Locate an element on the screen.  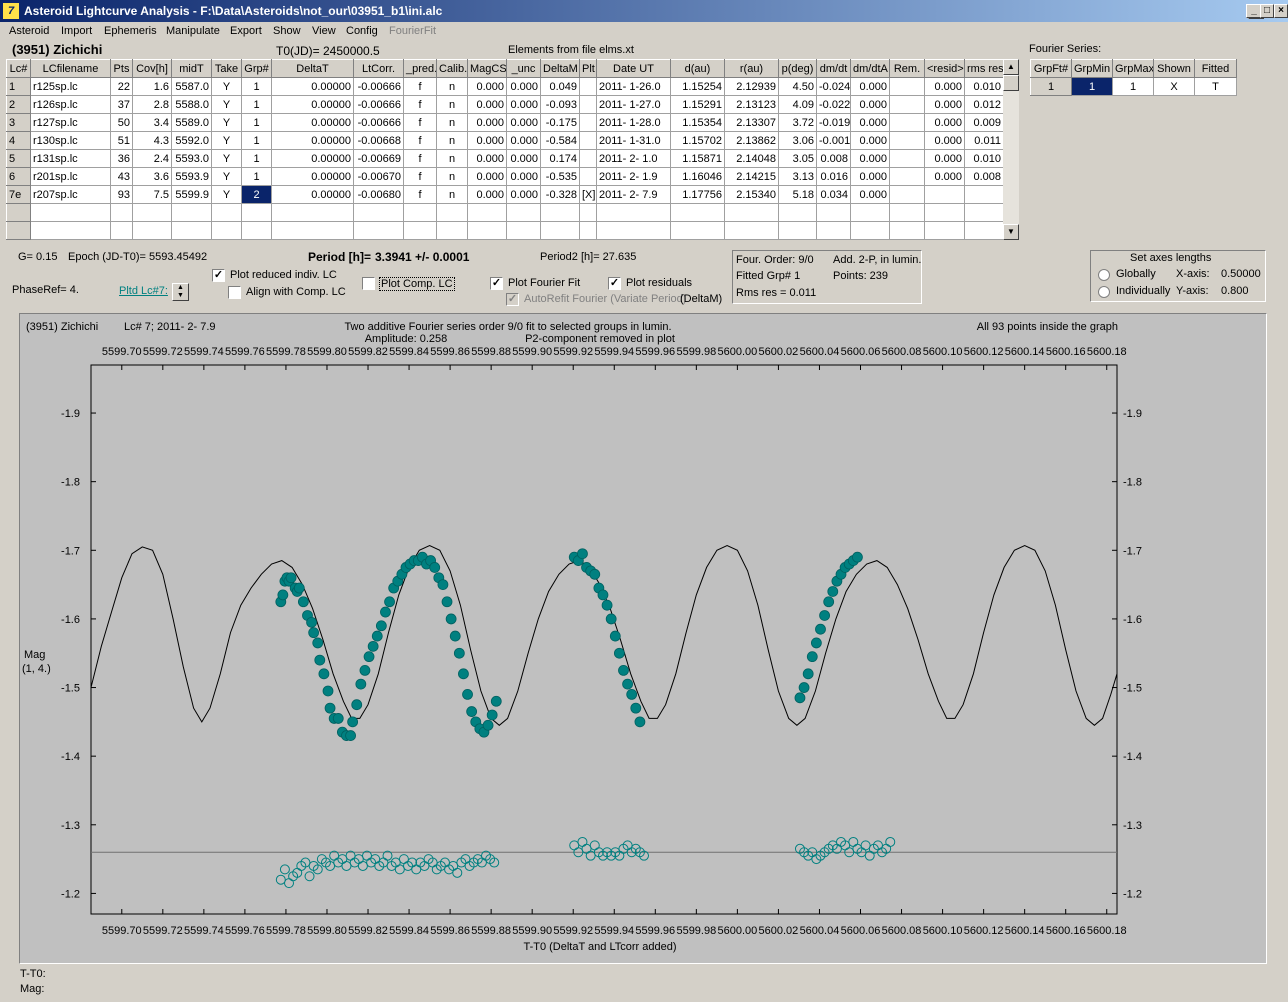
column-header: MagCS is located at coordinates (487, 68).